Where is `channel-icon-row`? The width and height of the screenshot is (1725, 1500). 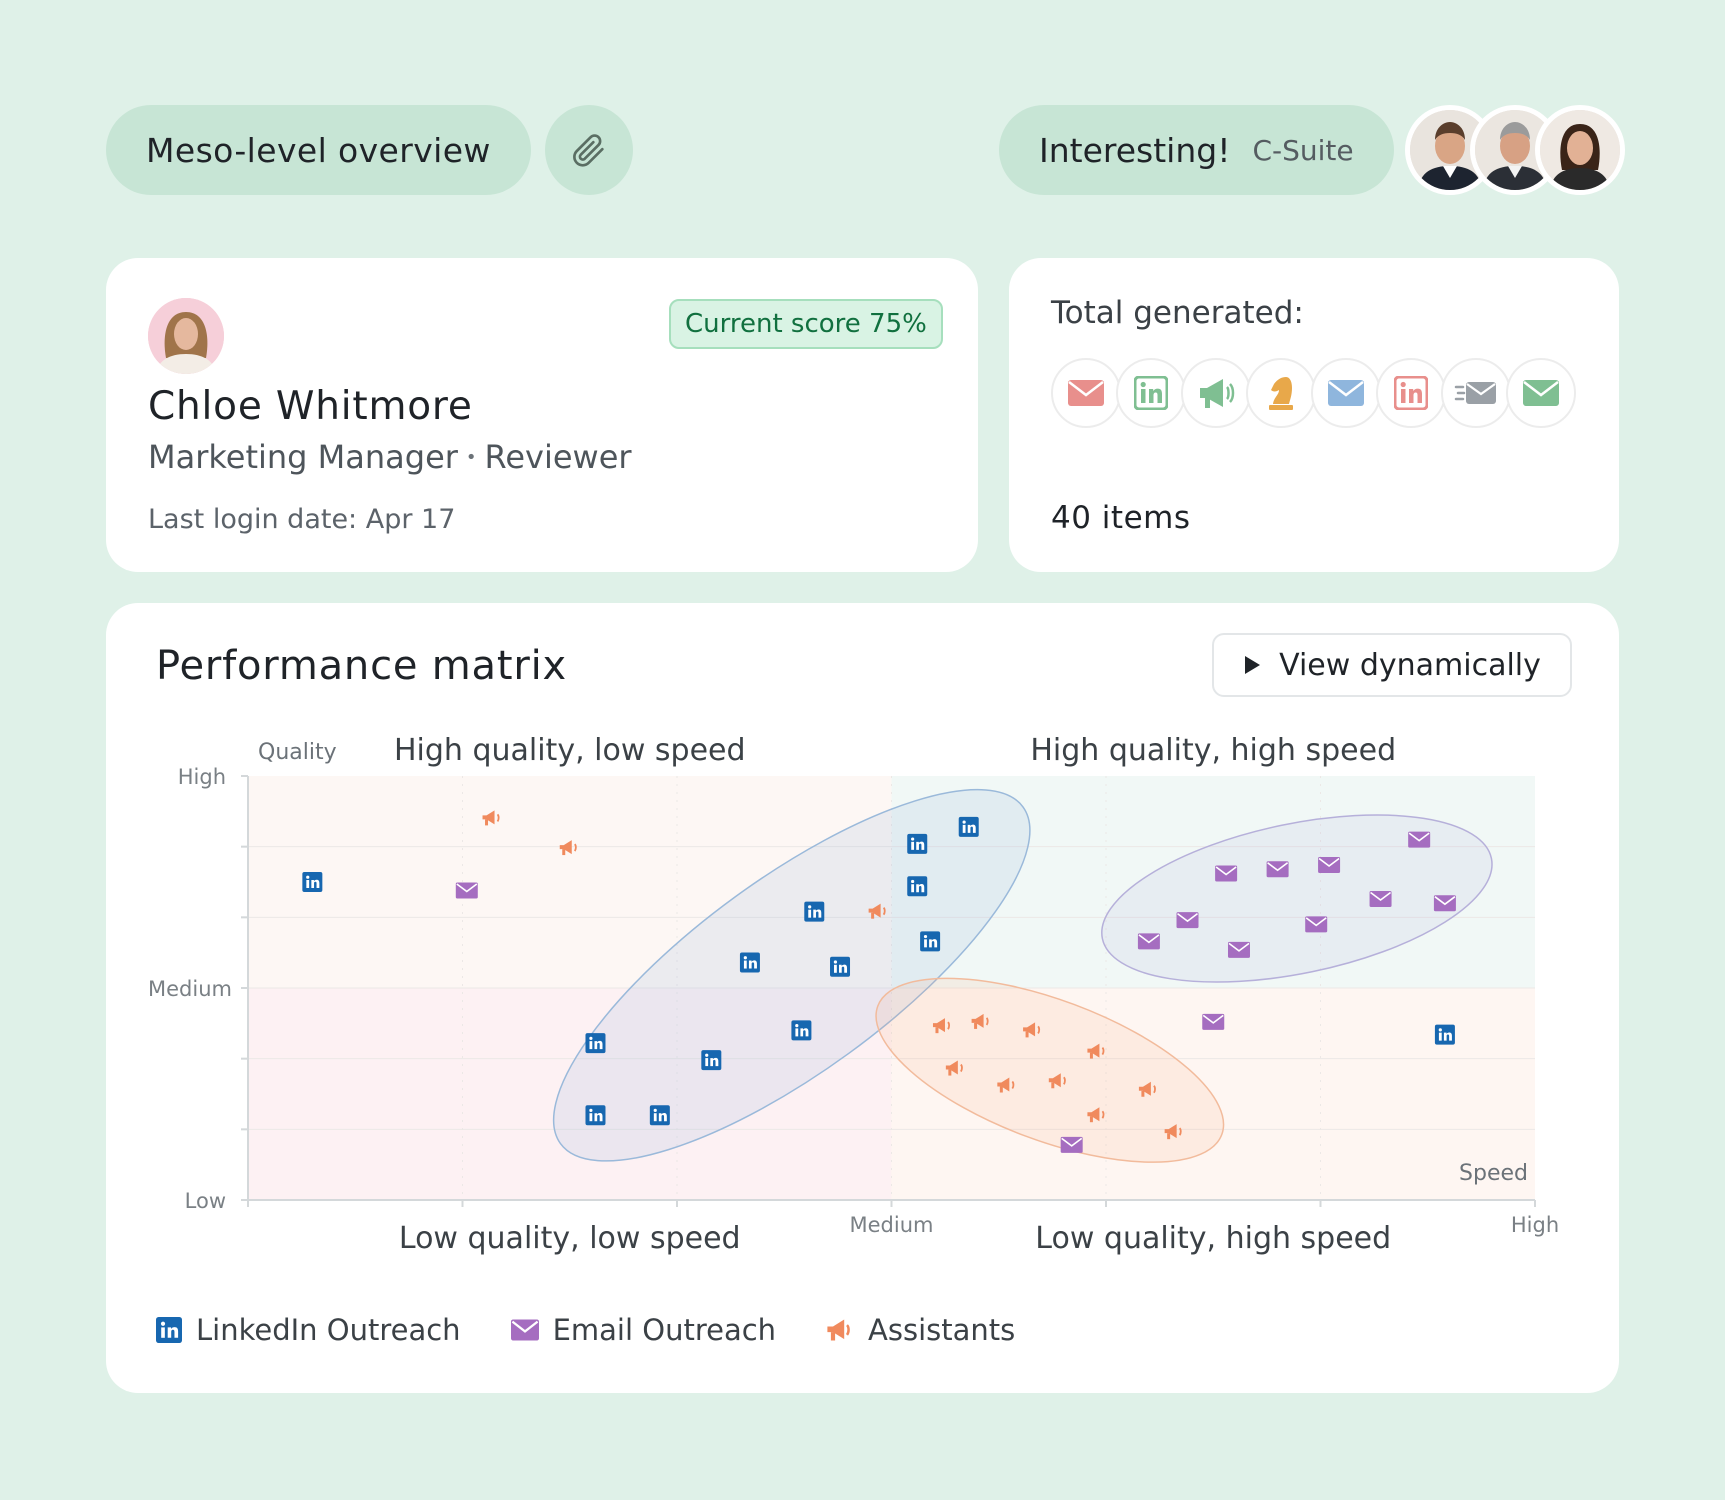
channel-icon-row is located at coordinates (1331, 393).